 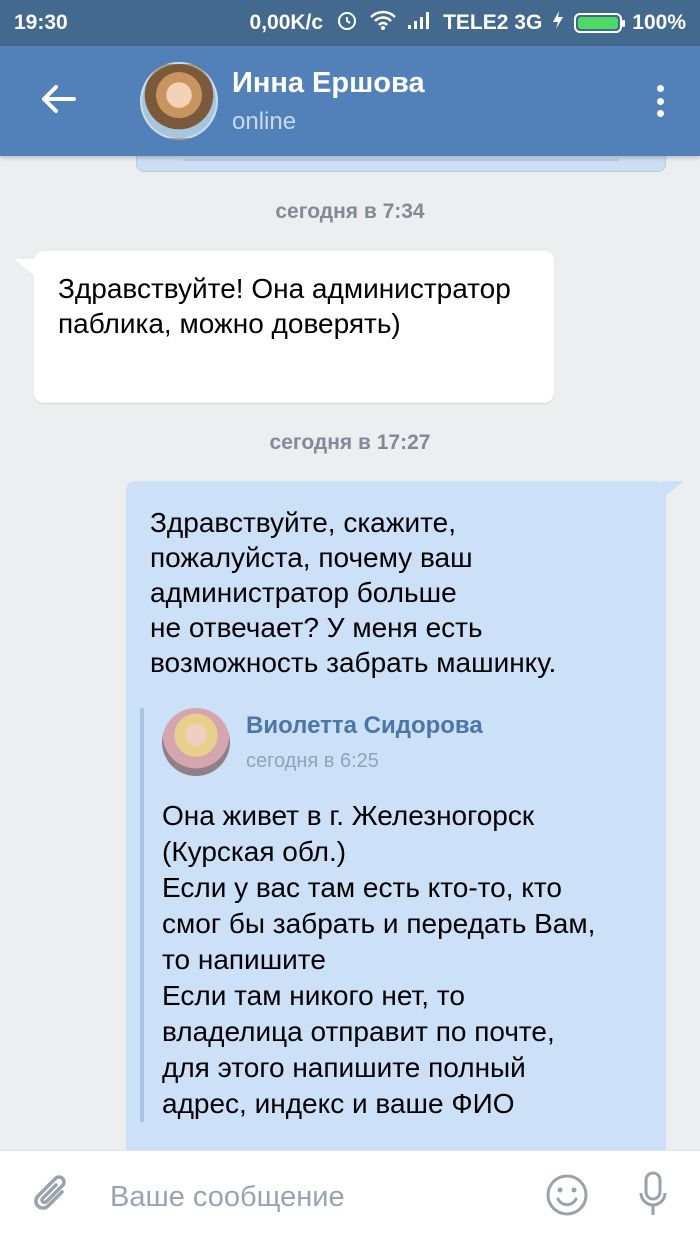 I want to click on microphone-icon, so click(x=653, y=1197).